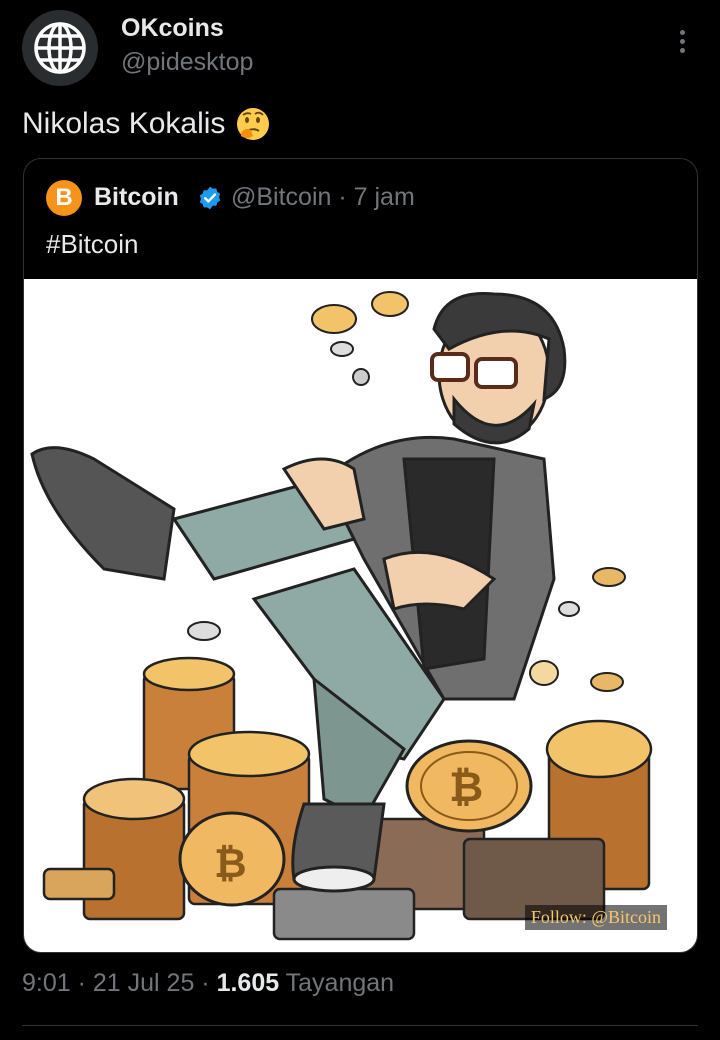 This screenshot has width=720, height=1040. What do you see at coordinates (248, 983) in the screenshot?
I see `view-count: 1.605` at bounding box center [248, 983].